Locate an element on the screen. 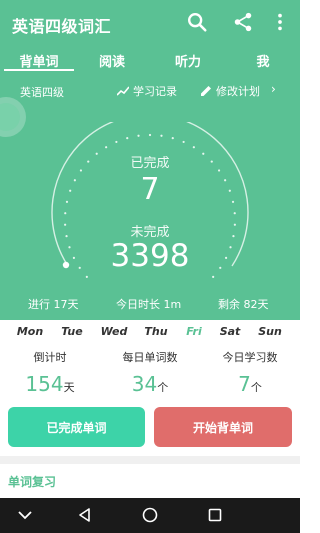  tab-listening: 听力 is located at coordinates (188, 60).